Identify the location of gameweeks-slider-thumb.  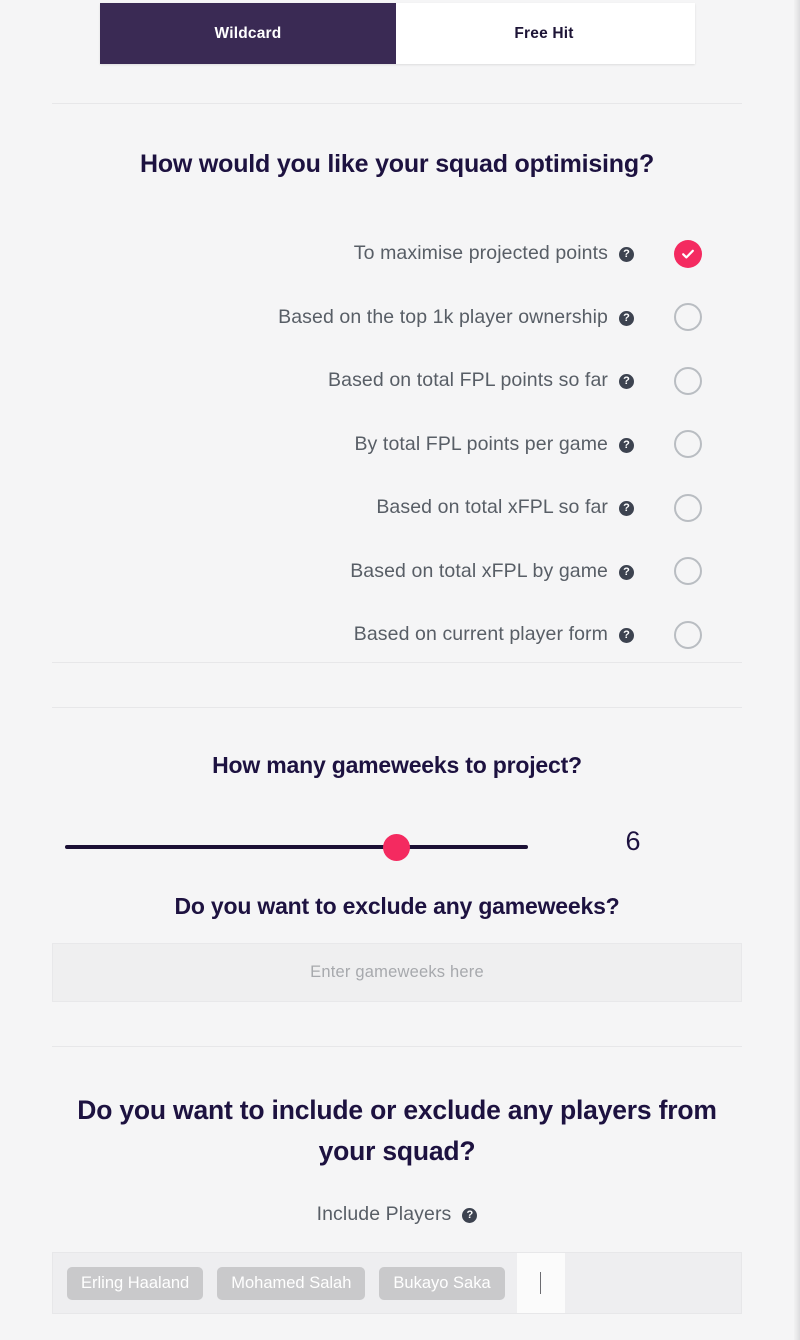
(396, 847).